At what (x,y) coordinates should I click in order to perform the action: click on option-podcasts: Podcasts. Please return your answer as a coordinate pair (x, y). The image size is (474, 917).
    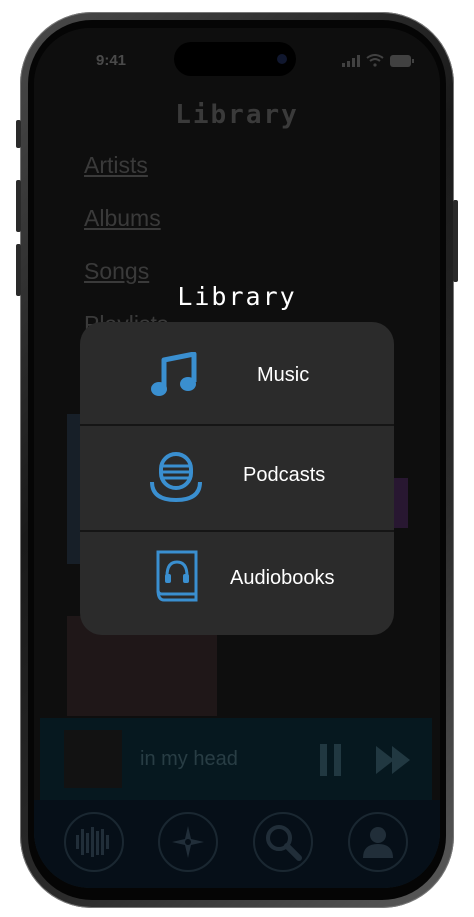
    Looking at the image, I should click on (237, 478).